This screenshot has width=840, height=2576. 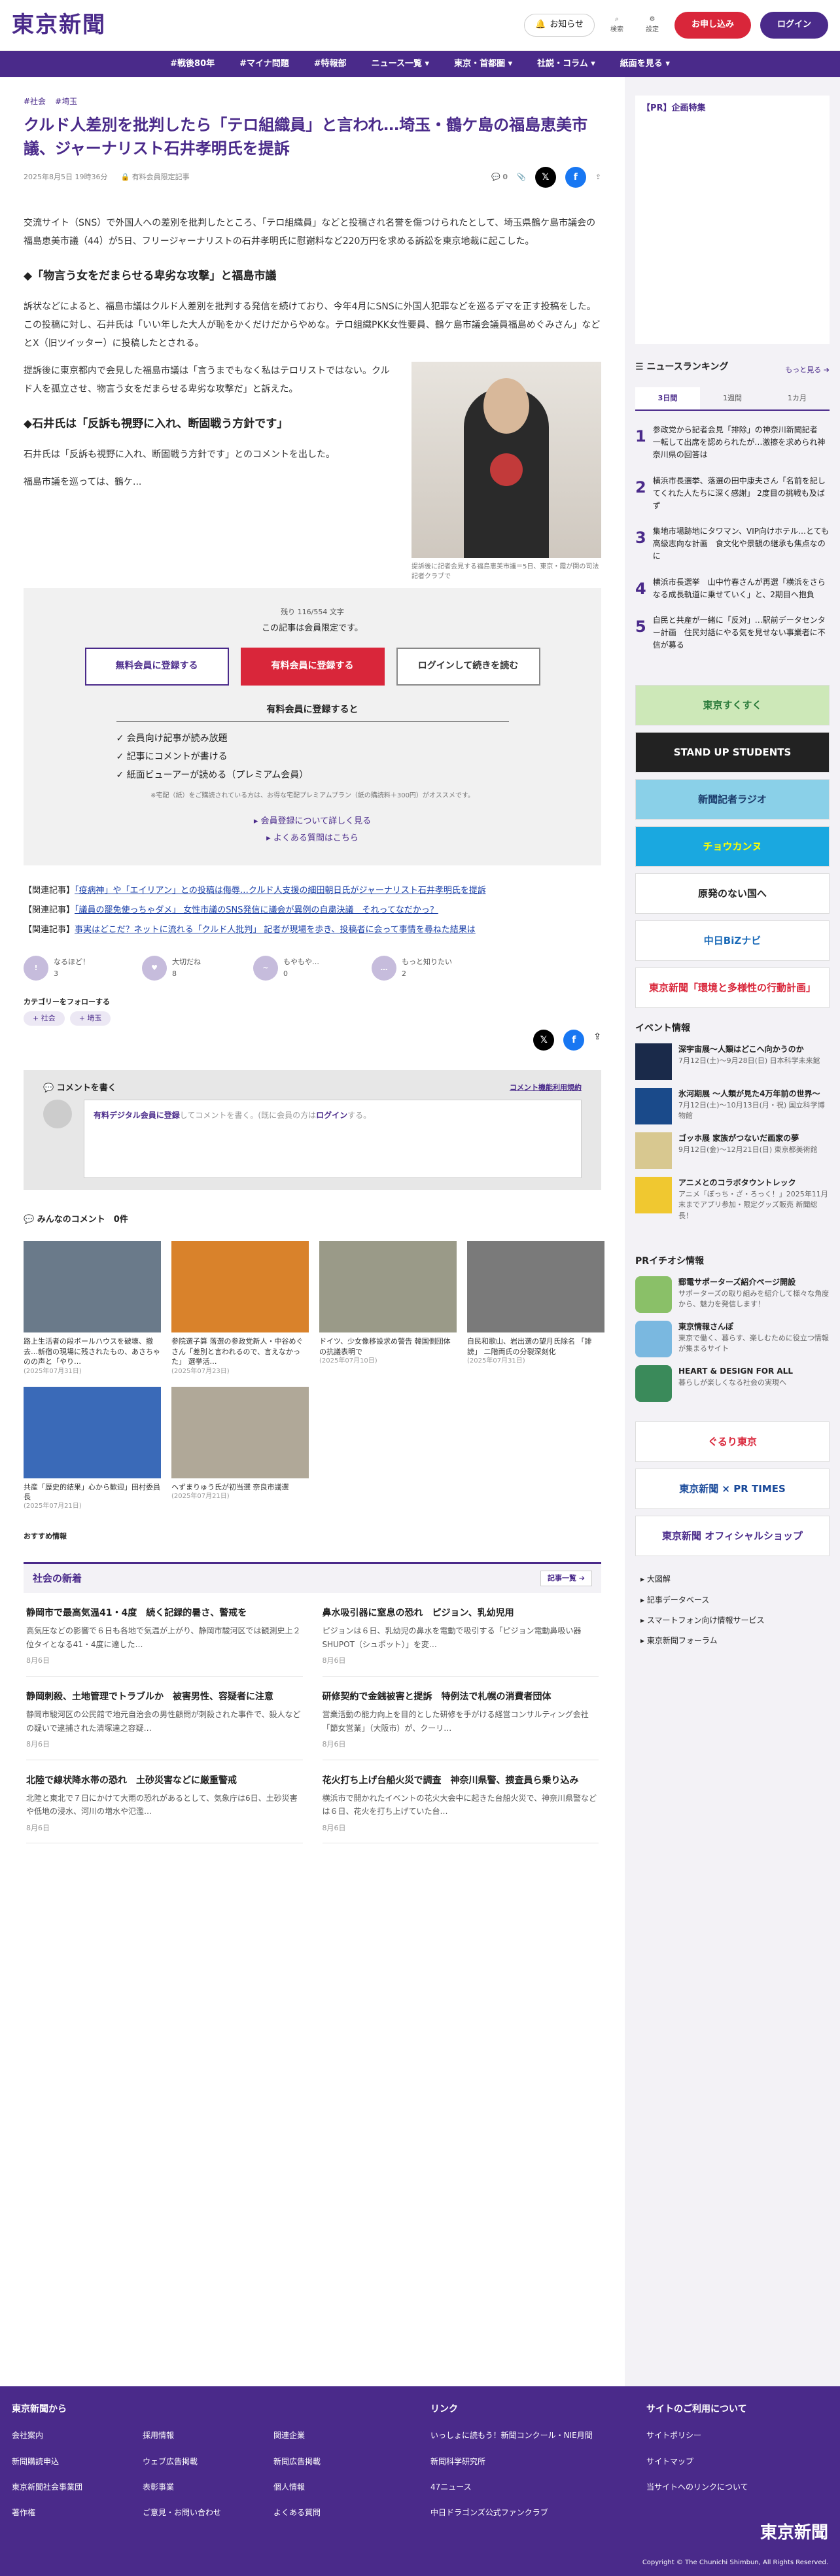 What do you see at coordinates (195, 2487) in the screenshot?
I see `footer-link: 表彰事業` at bounding box center [195, 2487].